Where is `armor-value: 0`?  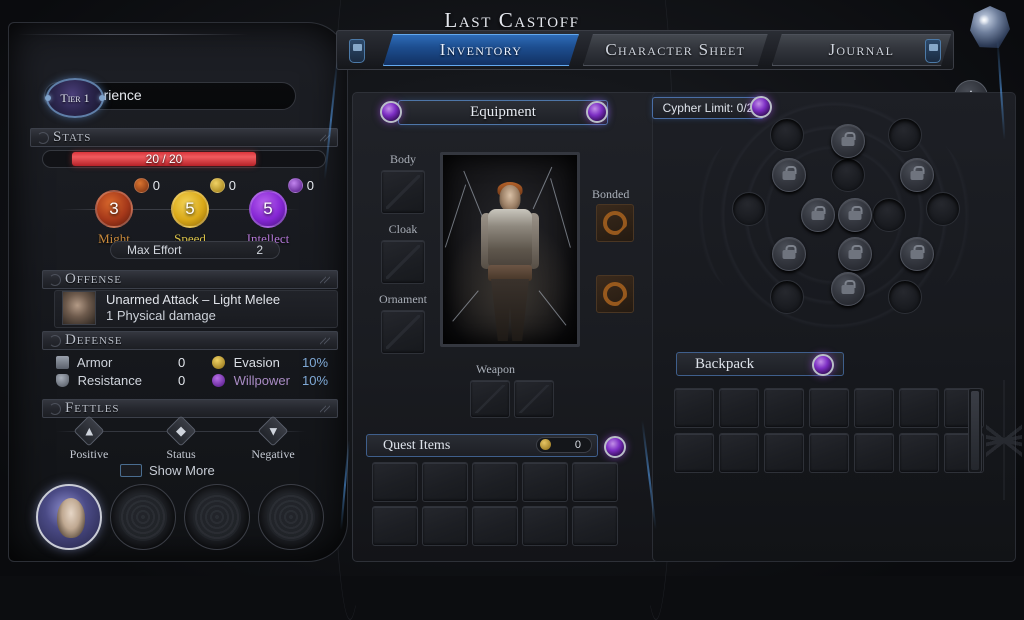
armor-value: 0 is located at coordinates (182, 362).